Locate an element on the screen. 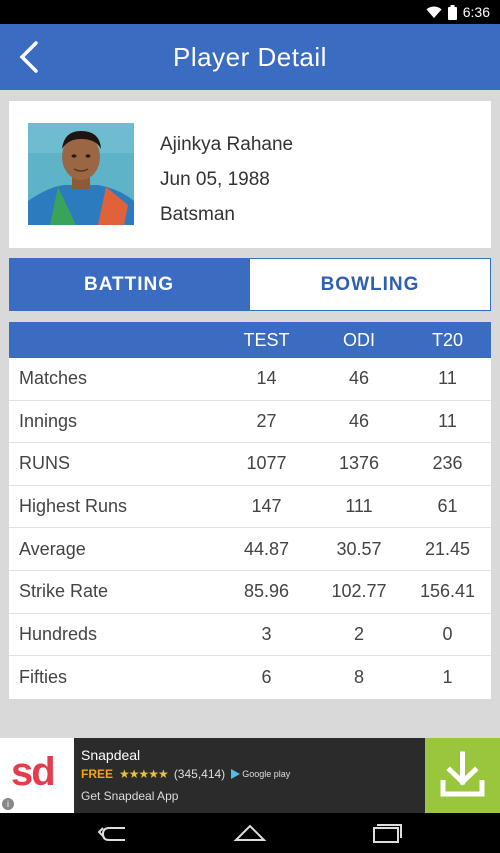 This screenshot has width=500, height=853. google-play-badge: Google play is located at coordinates (260, 774).